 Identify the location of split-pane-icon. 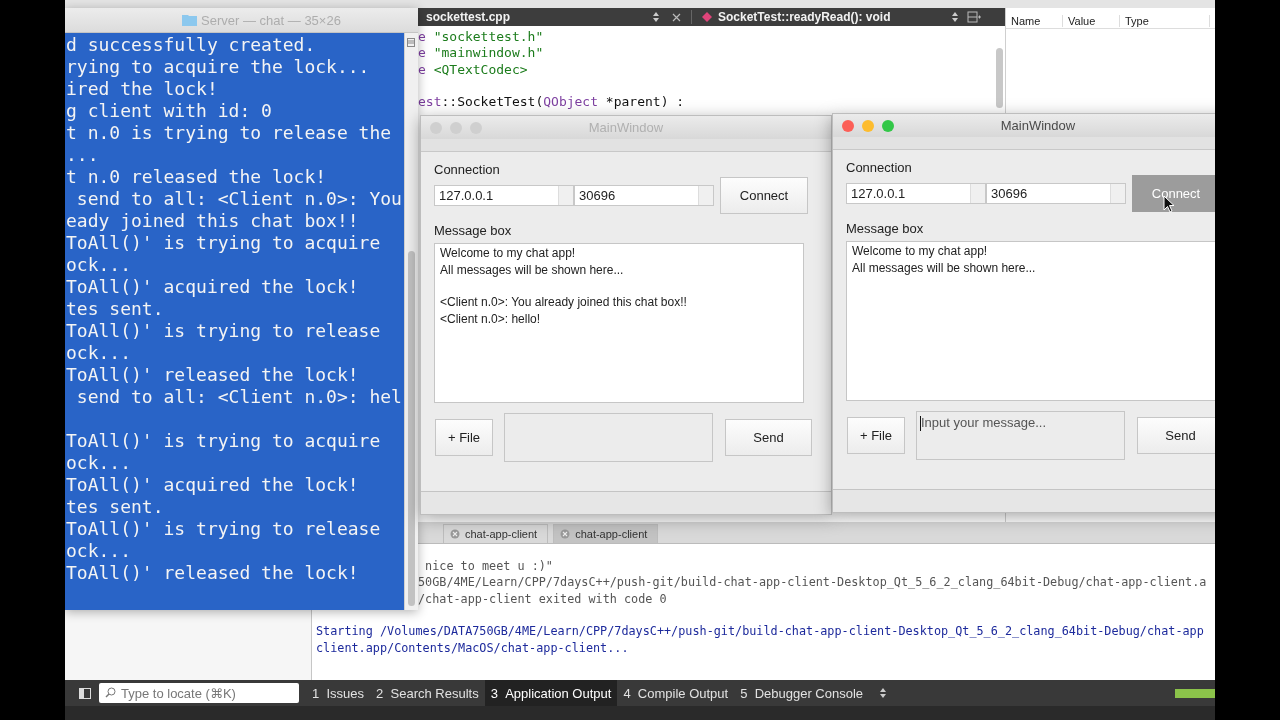
(411, 42).